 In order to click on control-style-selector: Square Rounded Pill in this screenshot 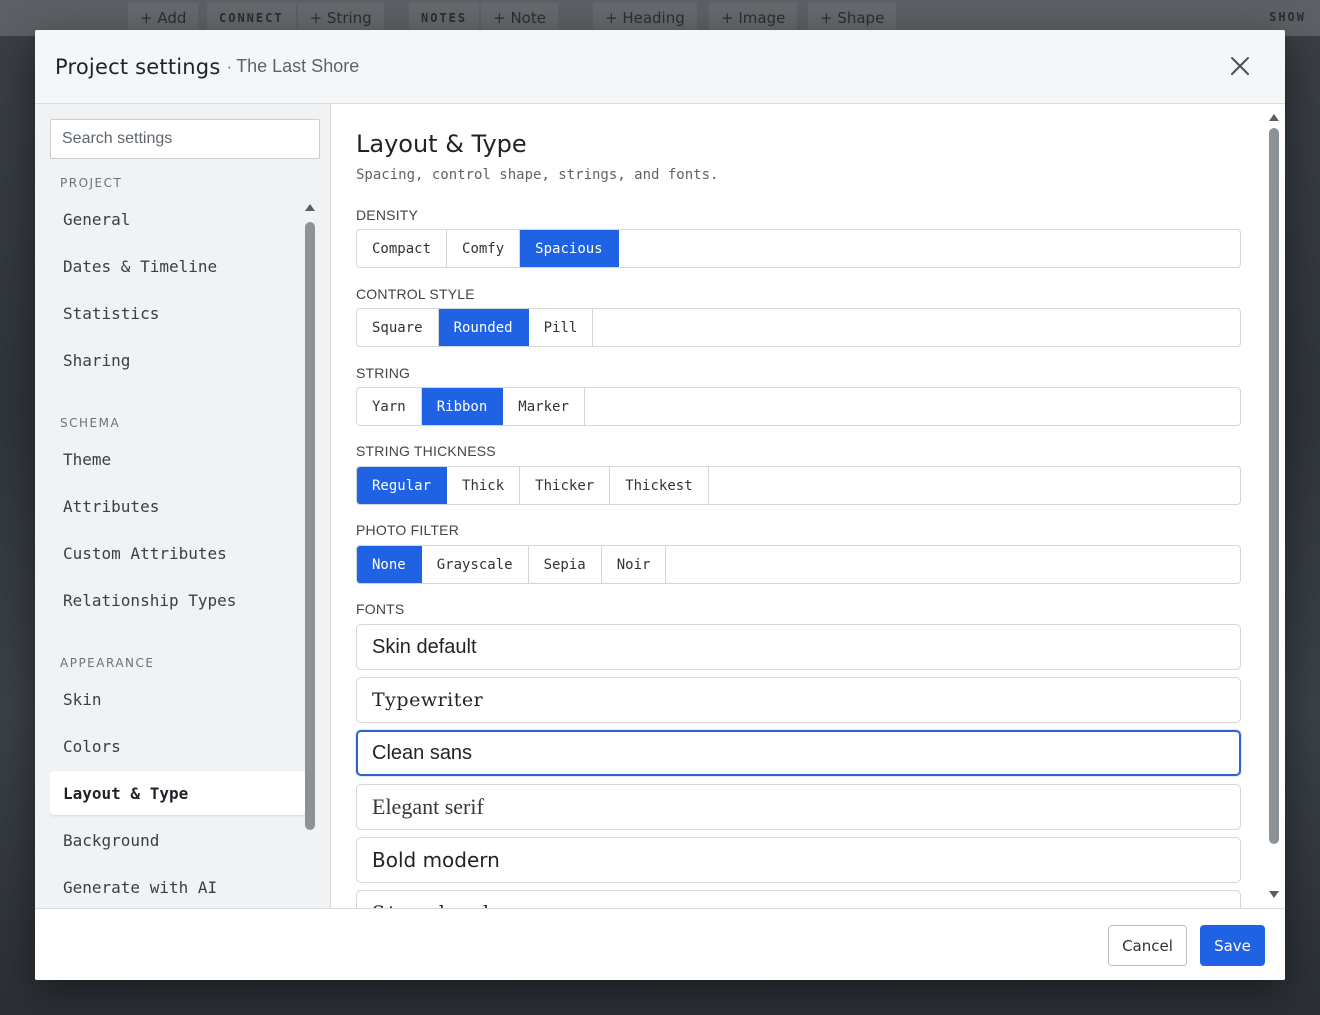, I will do `click(798, 327)`.